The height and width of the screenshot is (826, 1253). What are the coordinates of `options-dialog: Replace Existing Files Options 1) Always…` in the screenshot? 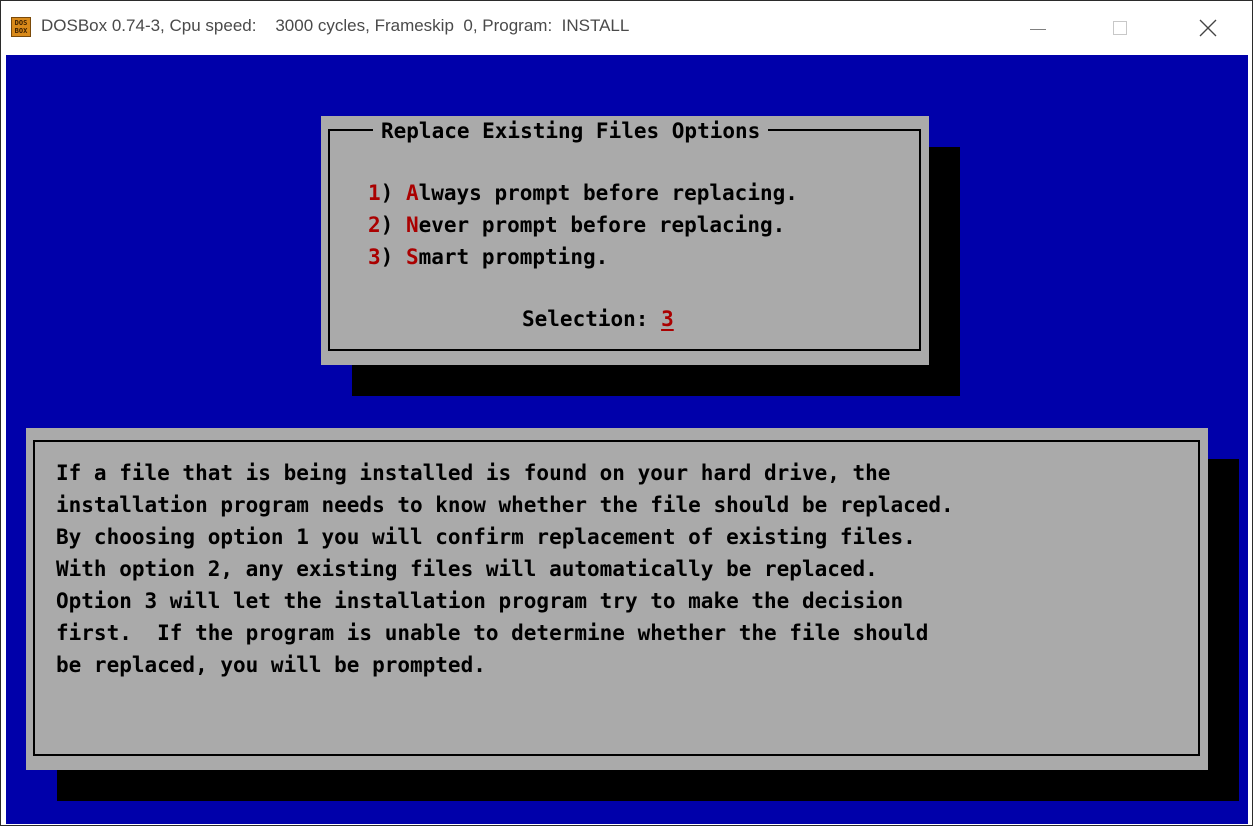 It's located at (625, 240).